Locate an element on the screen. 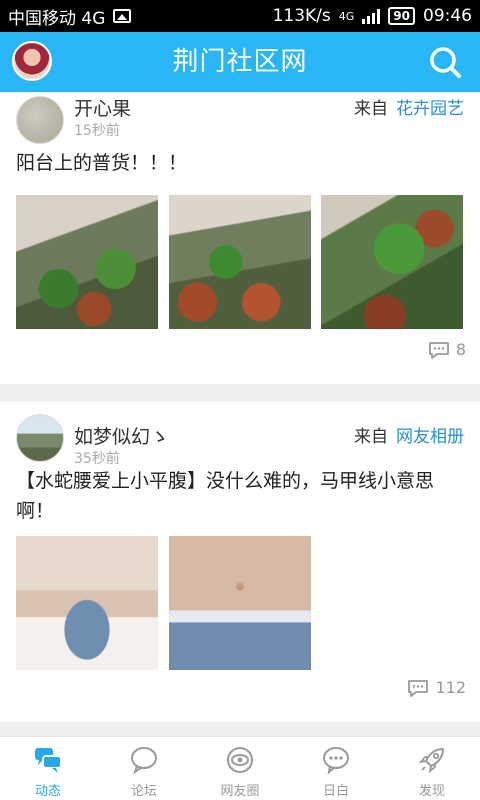 The width and height of the screenshot is (480, 800). nav-item-discover: 发现 is located at coordinates (432, 768).